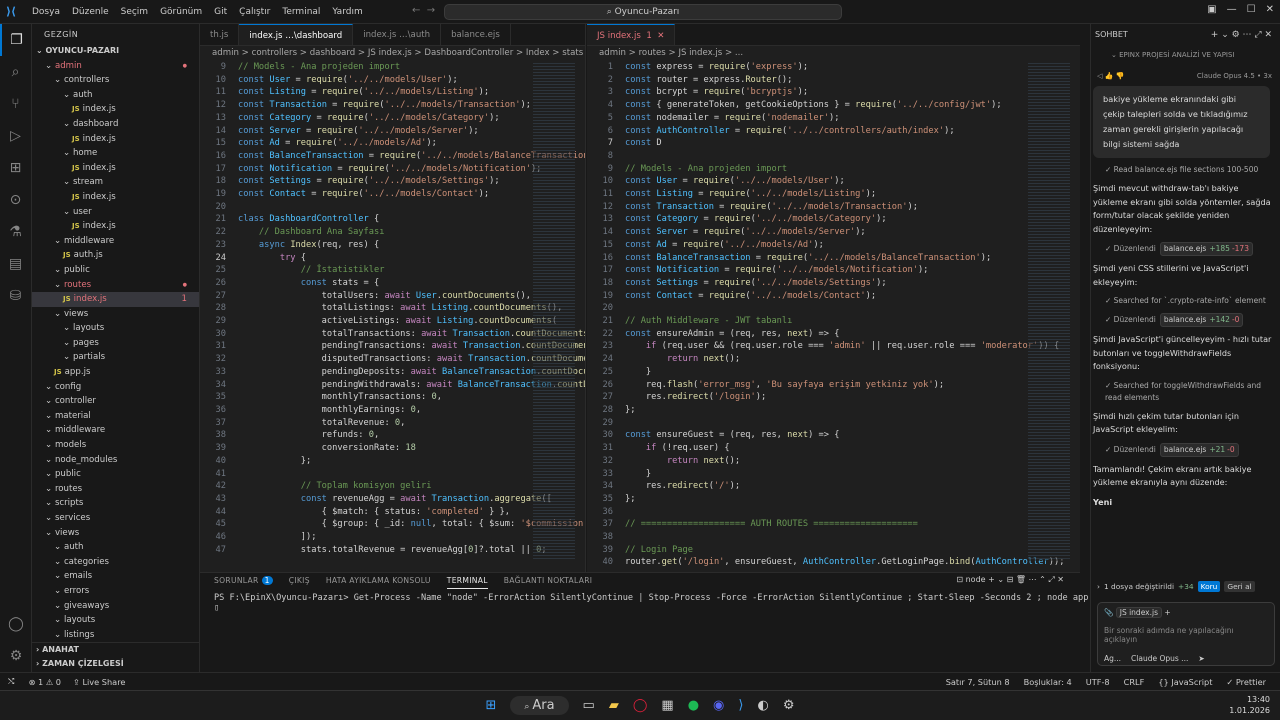 Image resolution: width=1280 pixels, height=720 pixels. I want to click on code-line: 24 return next();, so click(833, 359).